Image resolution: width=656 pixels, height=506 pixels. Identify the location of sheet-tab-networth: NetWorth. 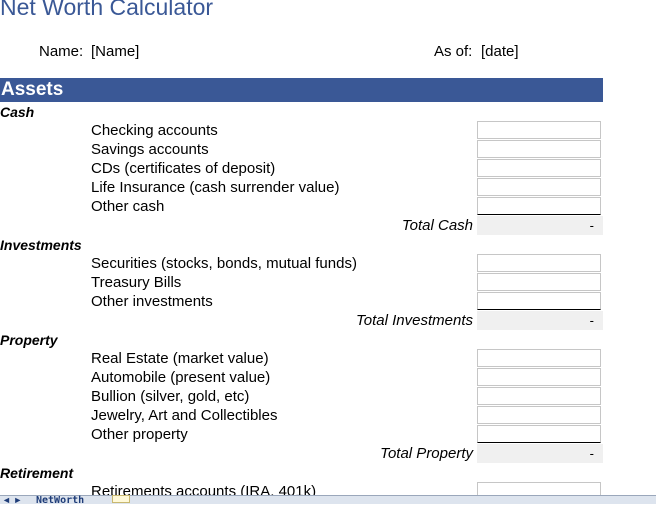
(60, 500).